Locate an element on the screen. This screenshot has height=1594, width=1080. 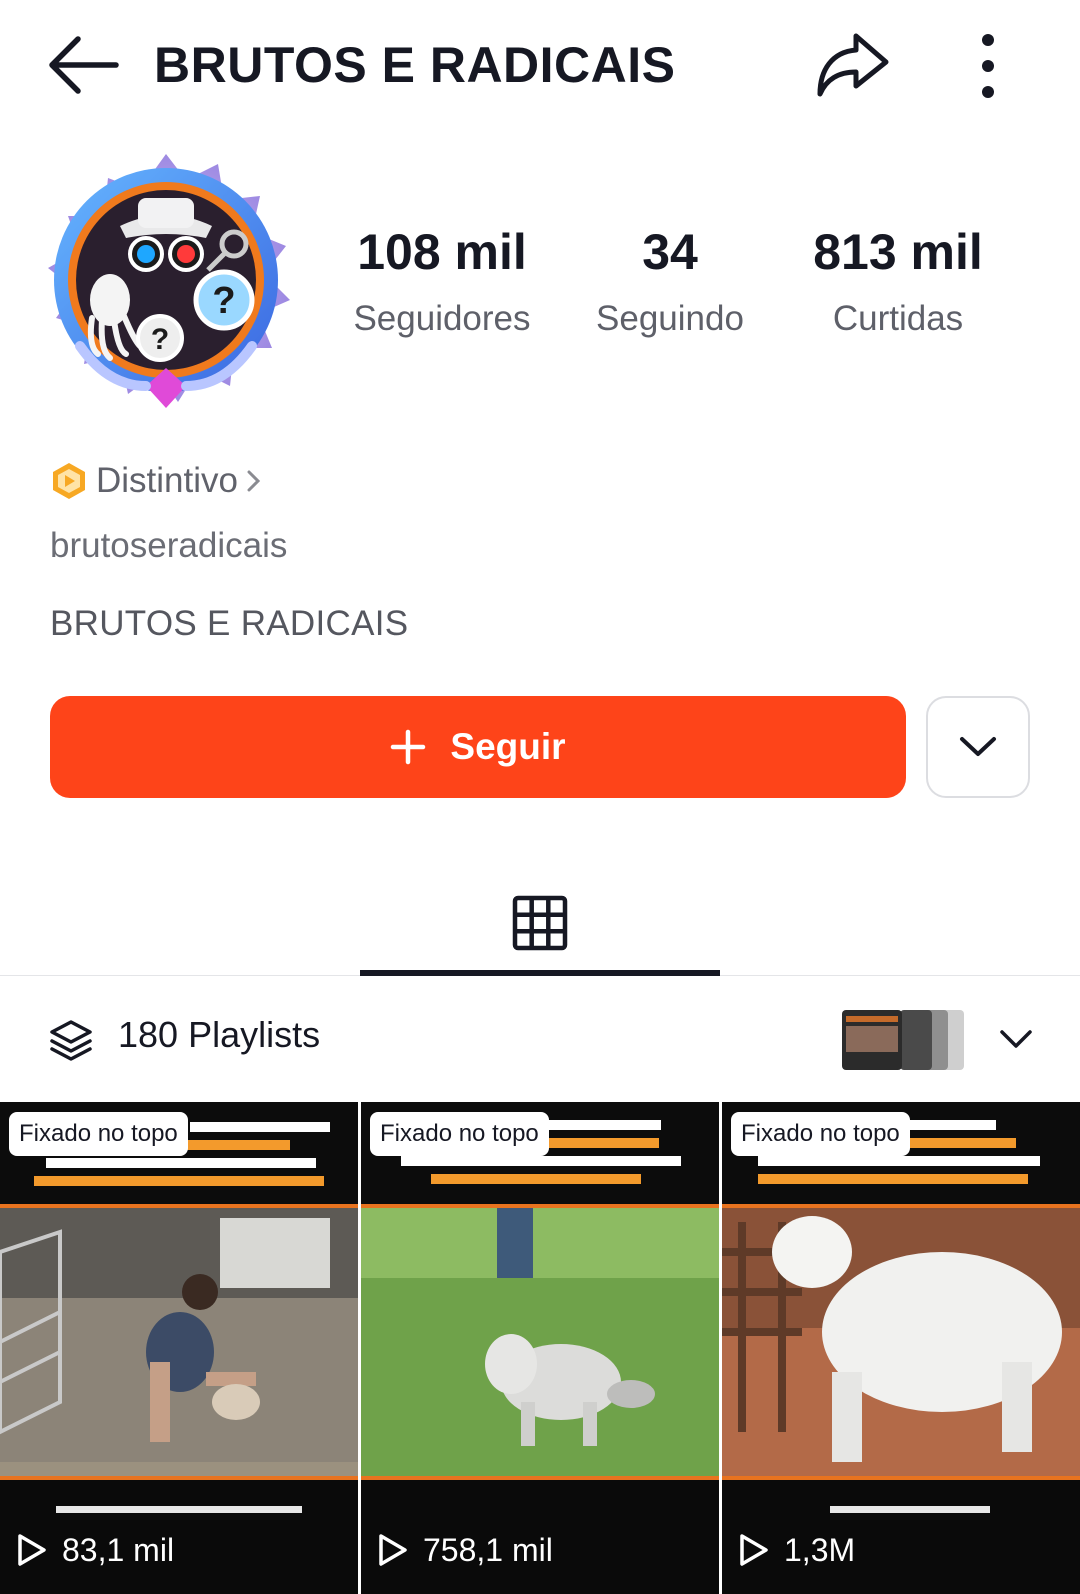
view-count-value: 1,3M is located at coordinates (820, 1549).